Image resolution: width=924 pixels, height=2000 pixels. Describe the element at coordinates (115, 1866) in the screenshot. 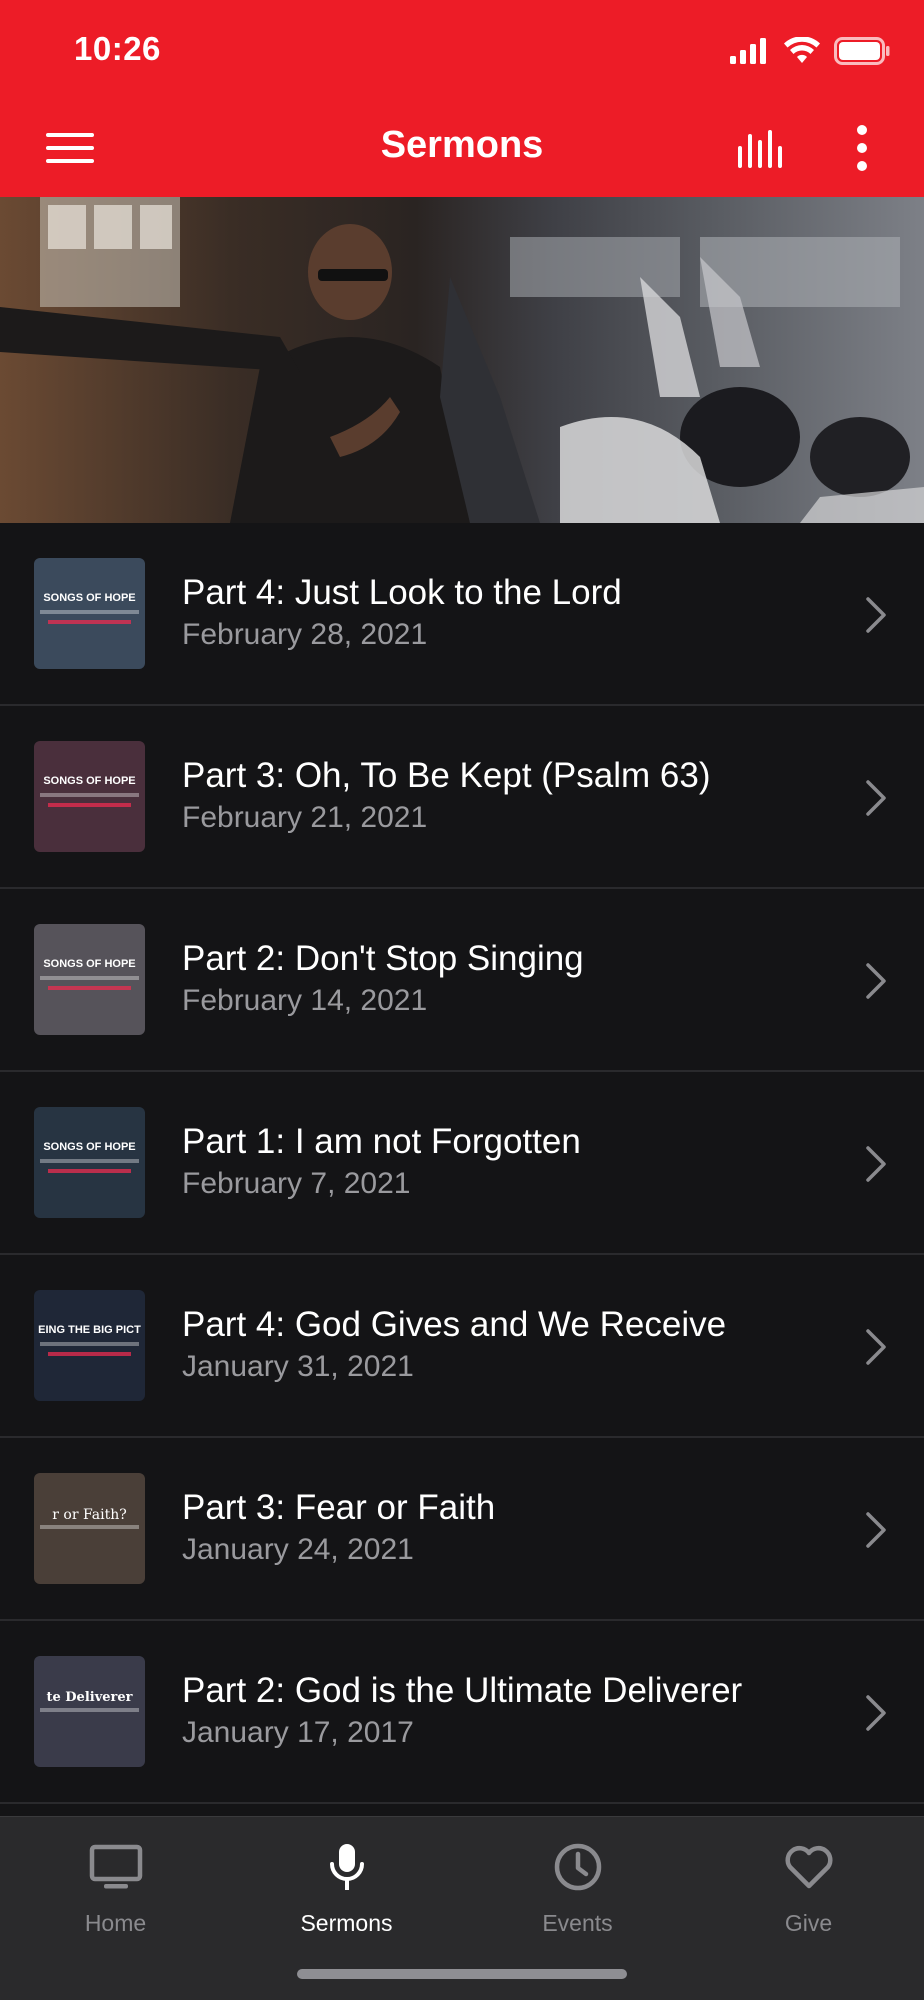

I see `tv-icon` at that location.